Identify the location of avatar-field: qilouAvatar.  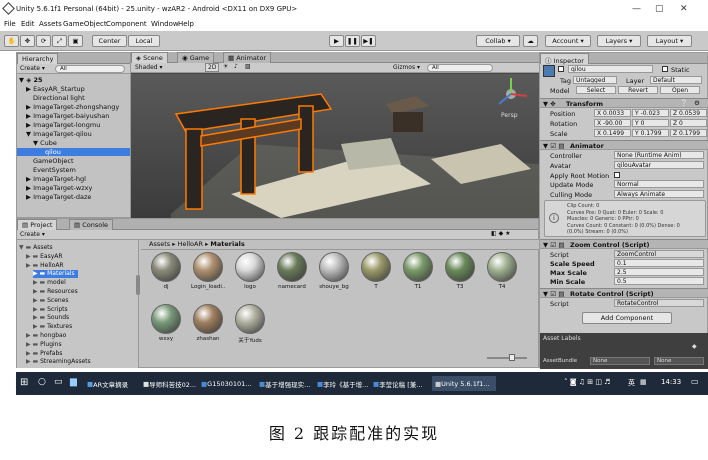
(659, 165).